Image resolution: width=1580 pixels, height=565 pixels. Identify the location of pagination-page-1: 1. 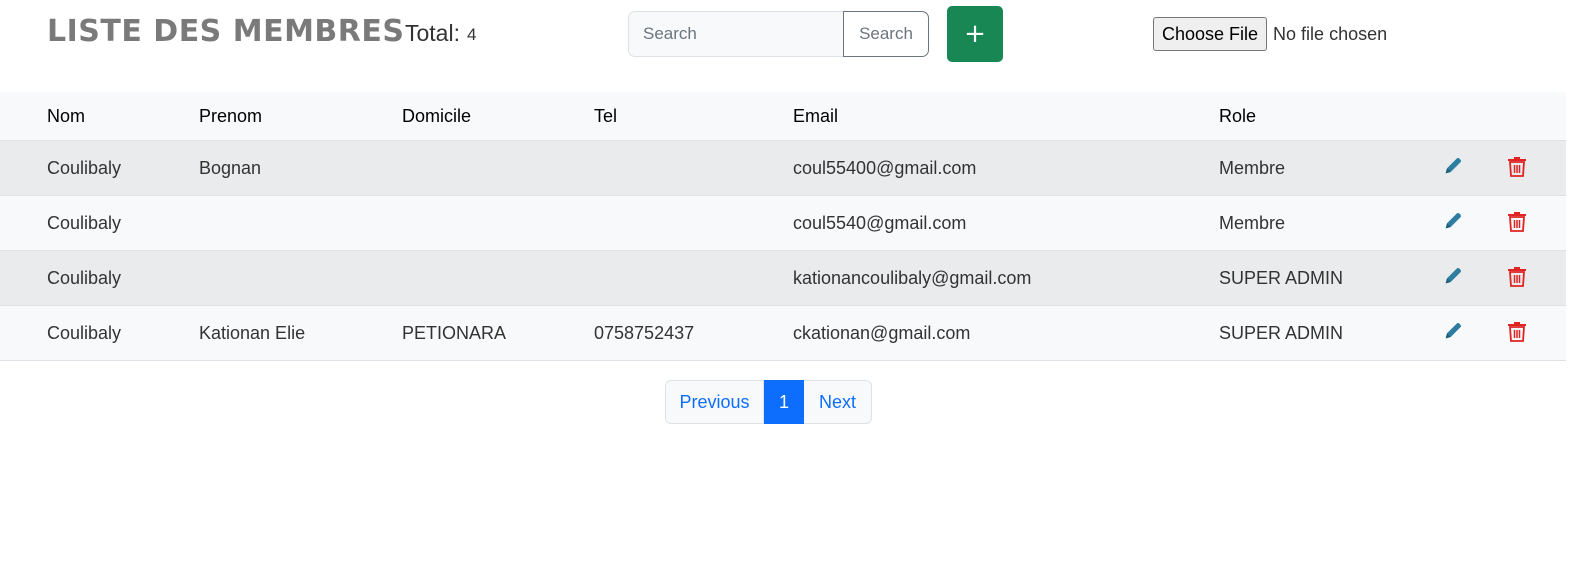
(784, 402).